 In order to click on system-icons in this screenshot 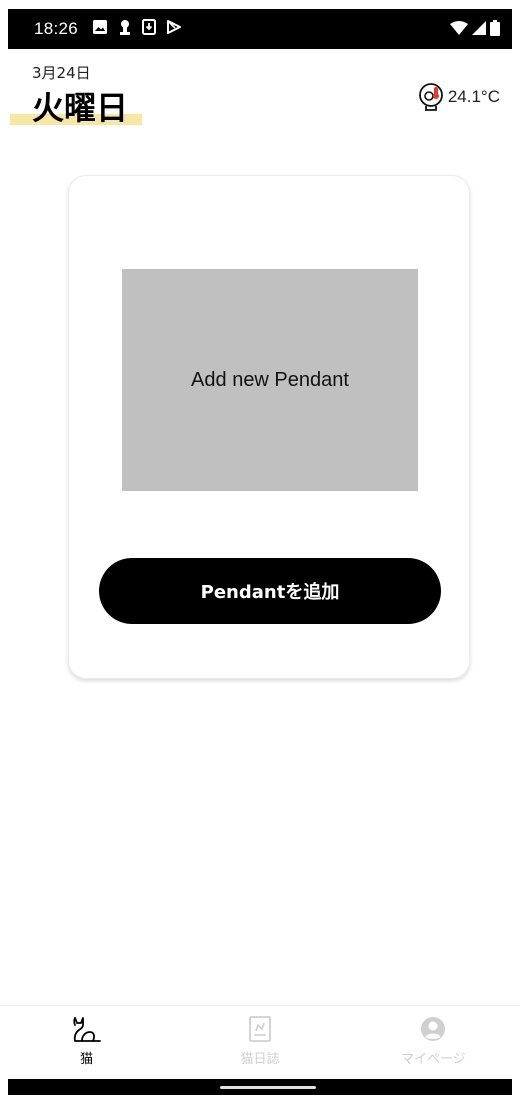, I will do `click(475, 28)`.